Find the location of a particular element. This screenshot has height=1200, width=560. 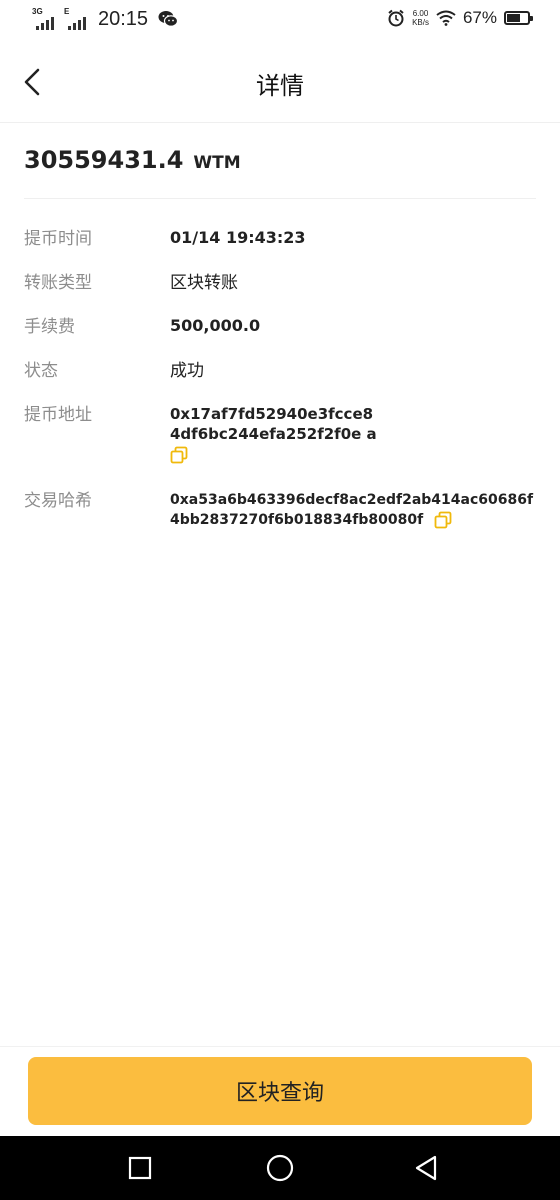

network-speed: 6.00 KB/s is located at coordinates (420, 18).